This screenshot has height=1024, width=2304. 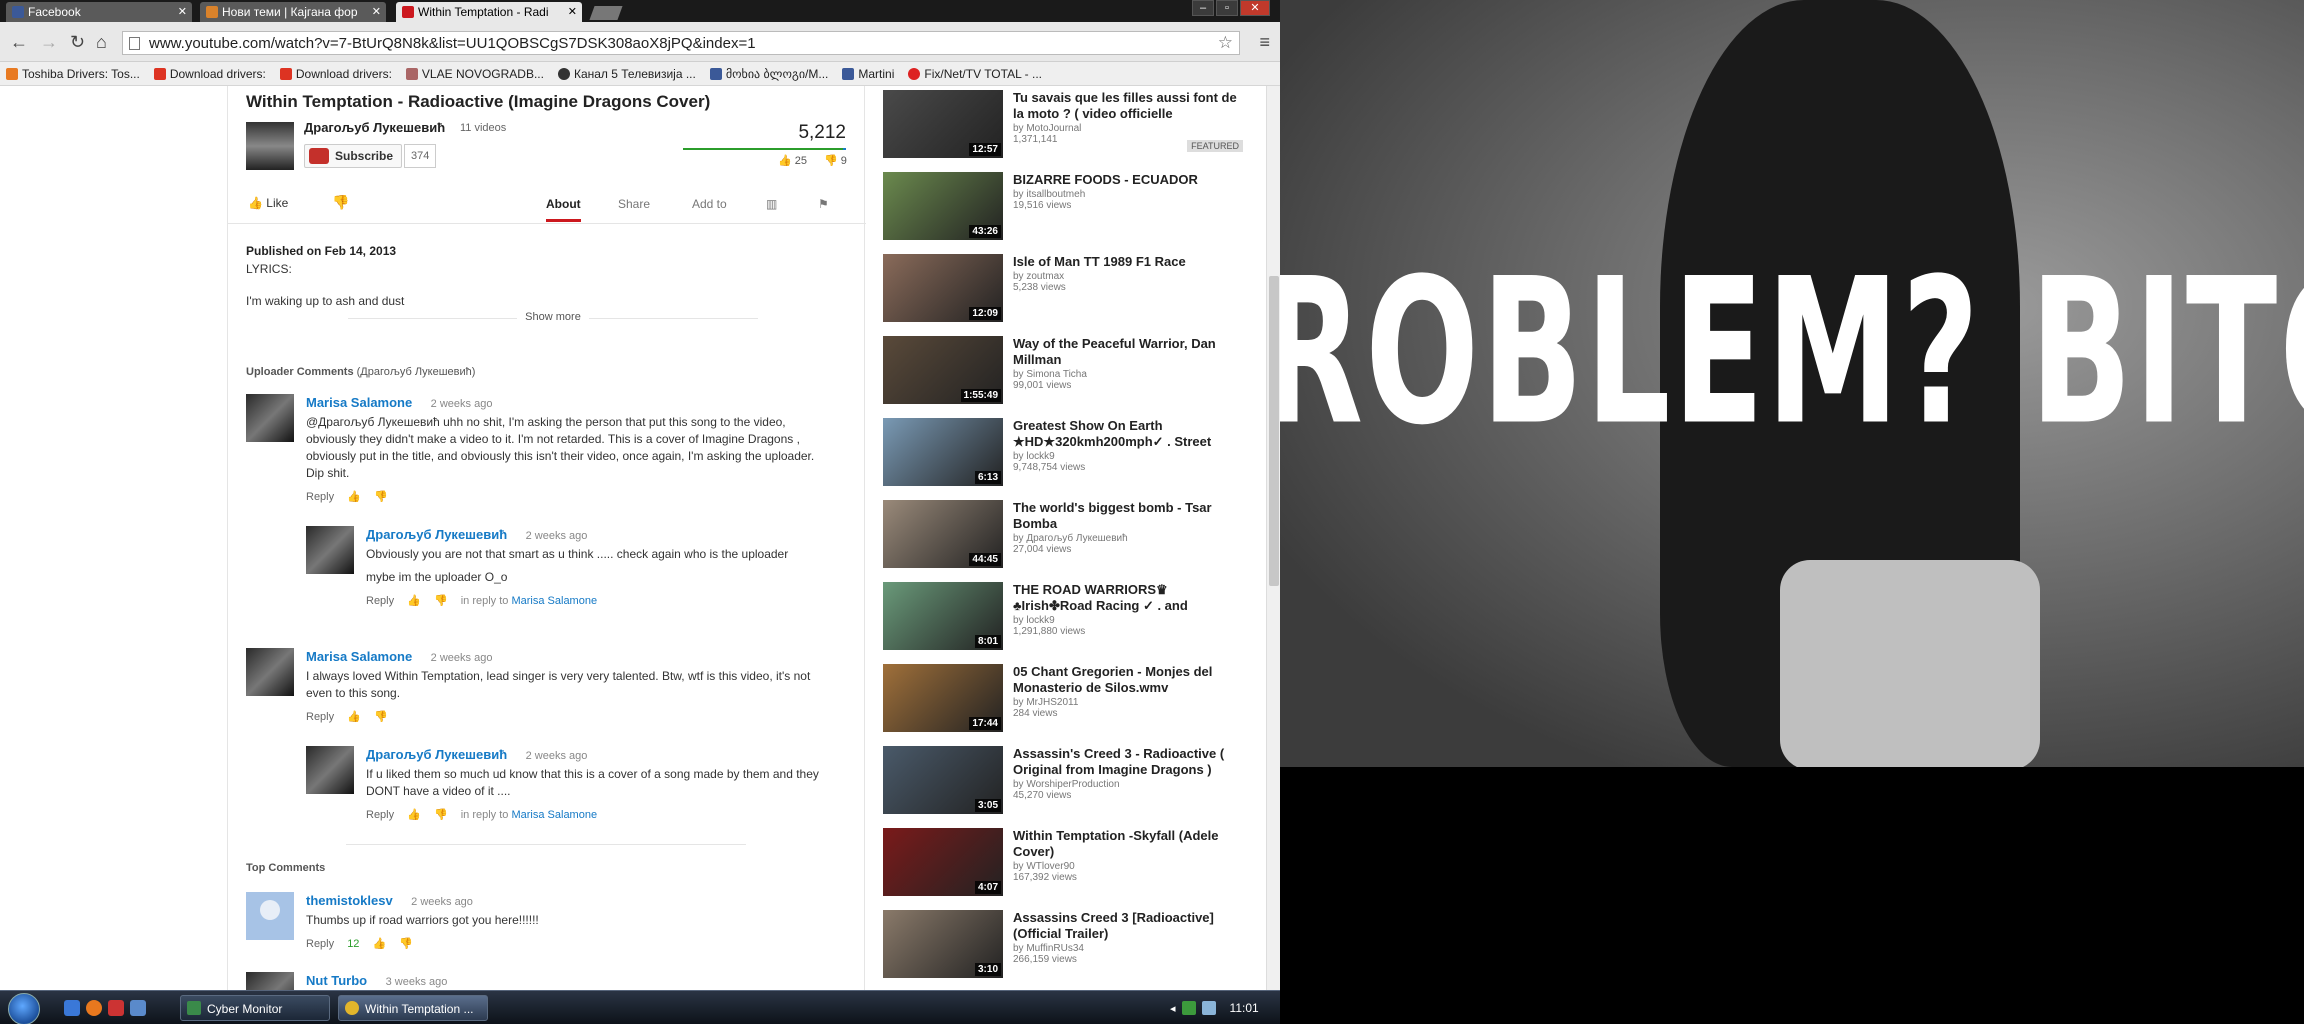 I want to click on video-thumbnail: 44:45, so click(x=943, y=534).